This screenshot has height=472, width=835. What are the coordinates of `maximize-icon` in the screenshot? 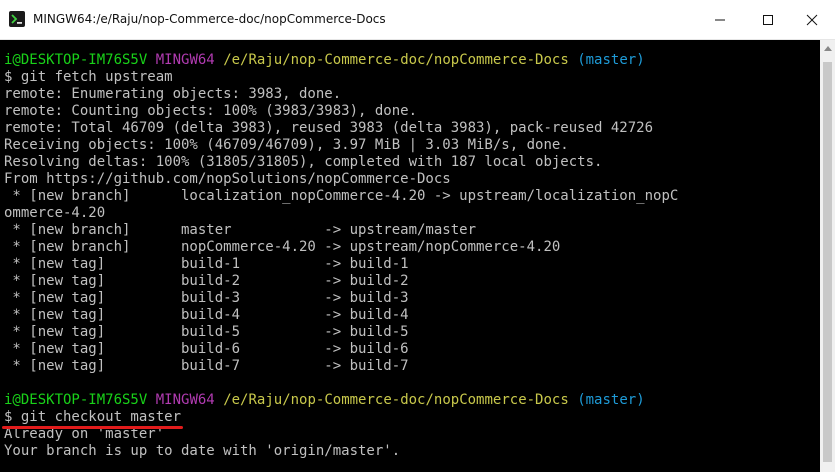 It's located at (768, 19).